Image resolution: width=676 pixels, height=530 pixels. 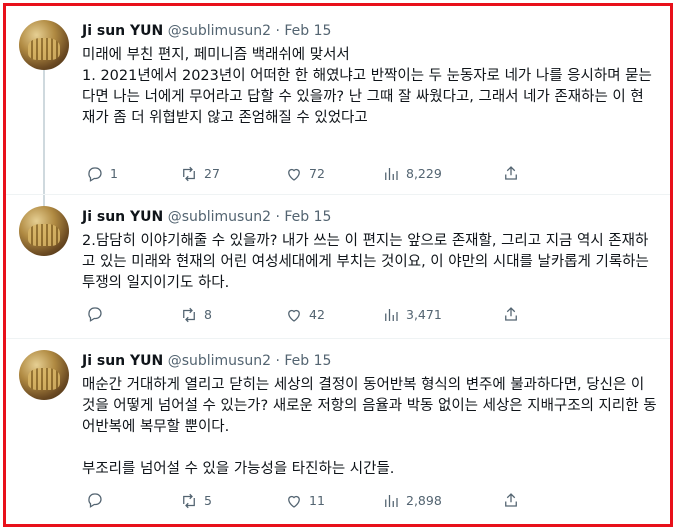 What do you see at coordinates (114, 173) in the screenshot?
I see `reply-count: 1` at bounding box center [114, 173].